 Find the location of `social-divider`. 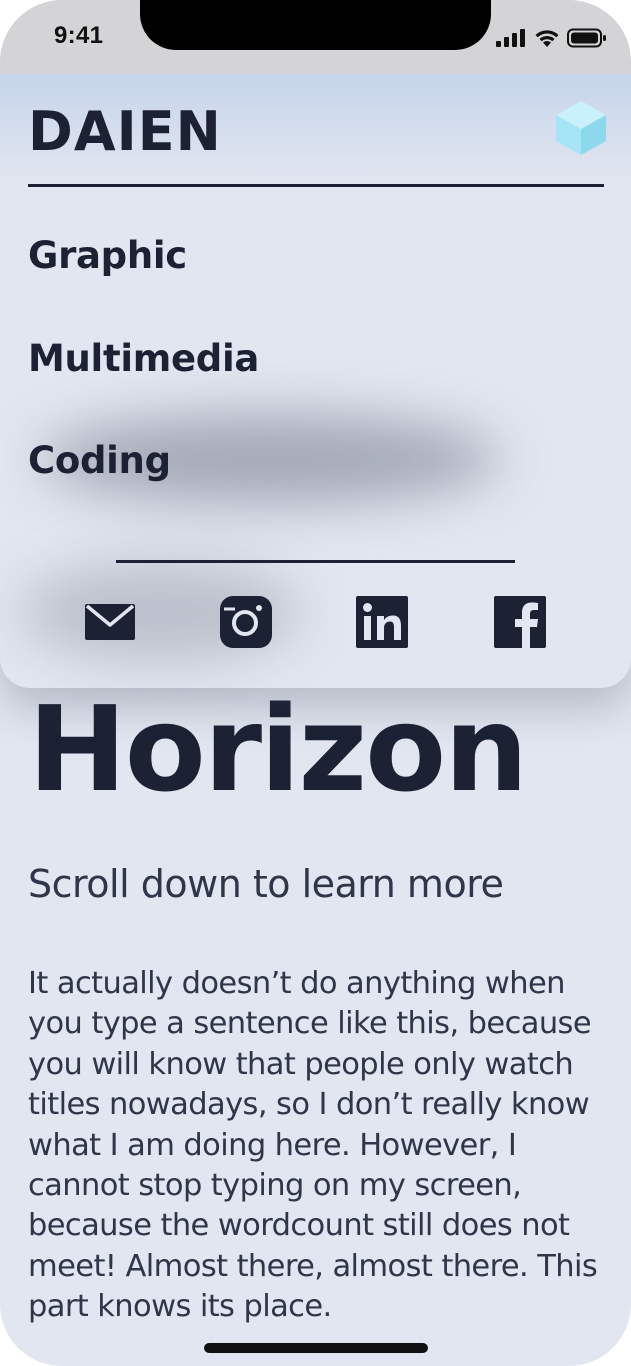

social-divider is located at coordinates (315, 561).